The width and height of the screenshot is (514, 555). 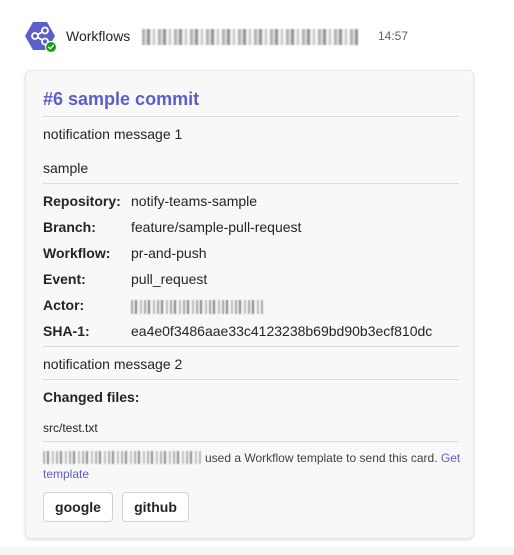 What do you see at coordinates (393, 36) in the screenshot?
I see `message-timestamp: 14:57` at bounding box center [393, 36].